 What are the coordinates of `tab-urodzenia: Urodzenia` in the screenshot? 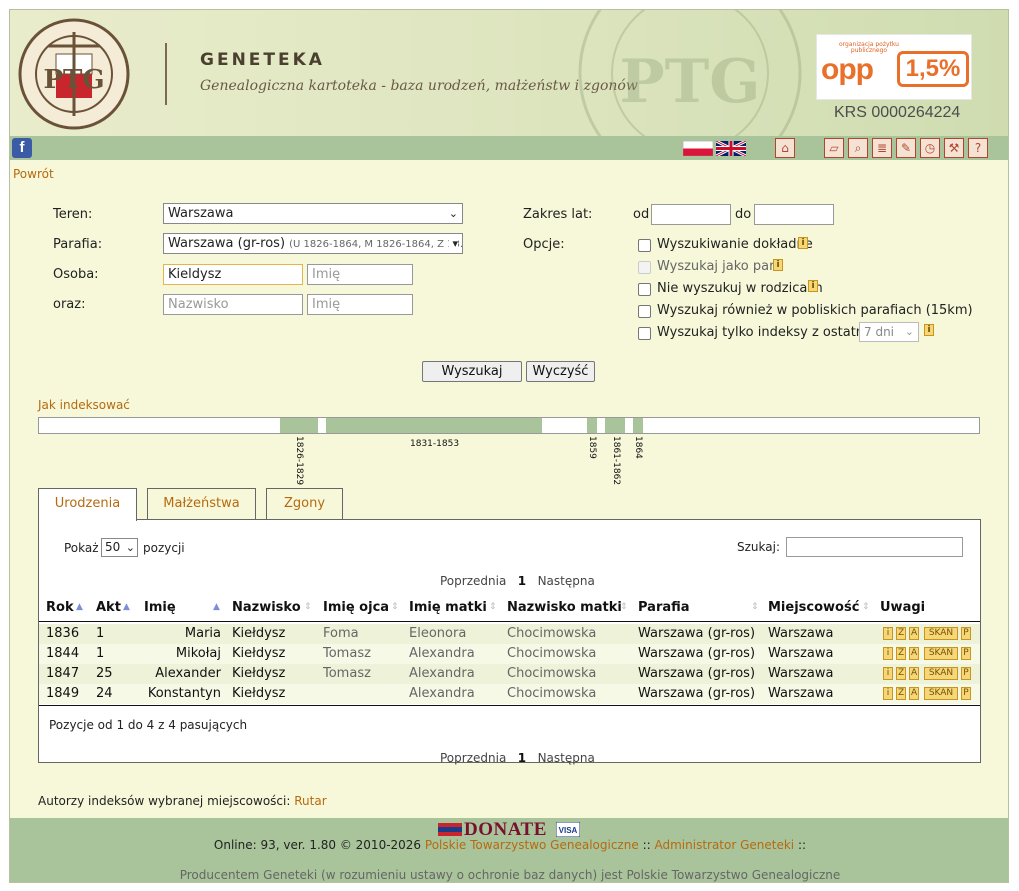 It's located at (87, 504).